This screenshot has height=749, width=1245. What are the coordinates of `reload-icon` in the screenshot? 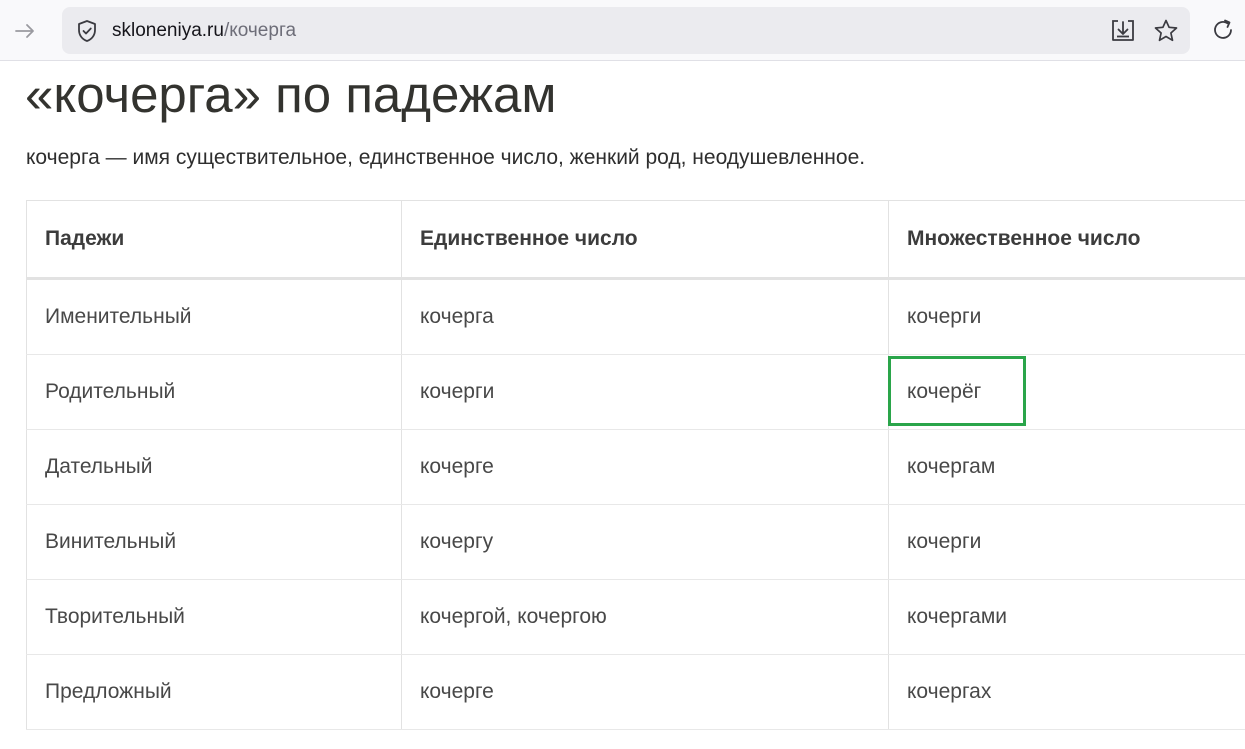 It's located at (1223, 30).